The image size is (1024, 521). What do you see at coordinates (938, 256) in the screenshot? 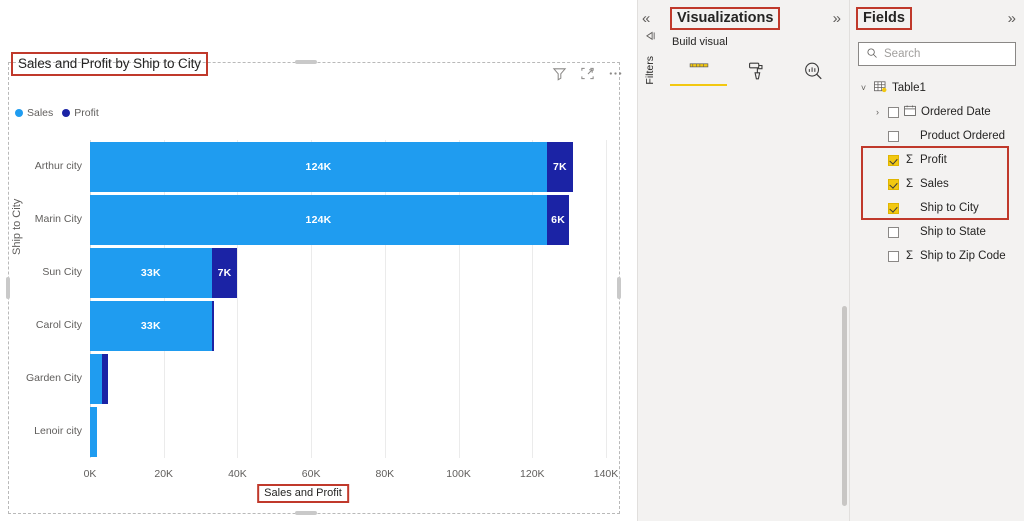
I see `field-row-ship-to-zip-code: Σ Ship to Zip Code` at bounding box center [938, 256].